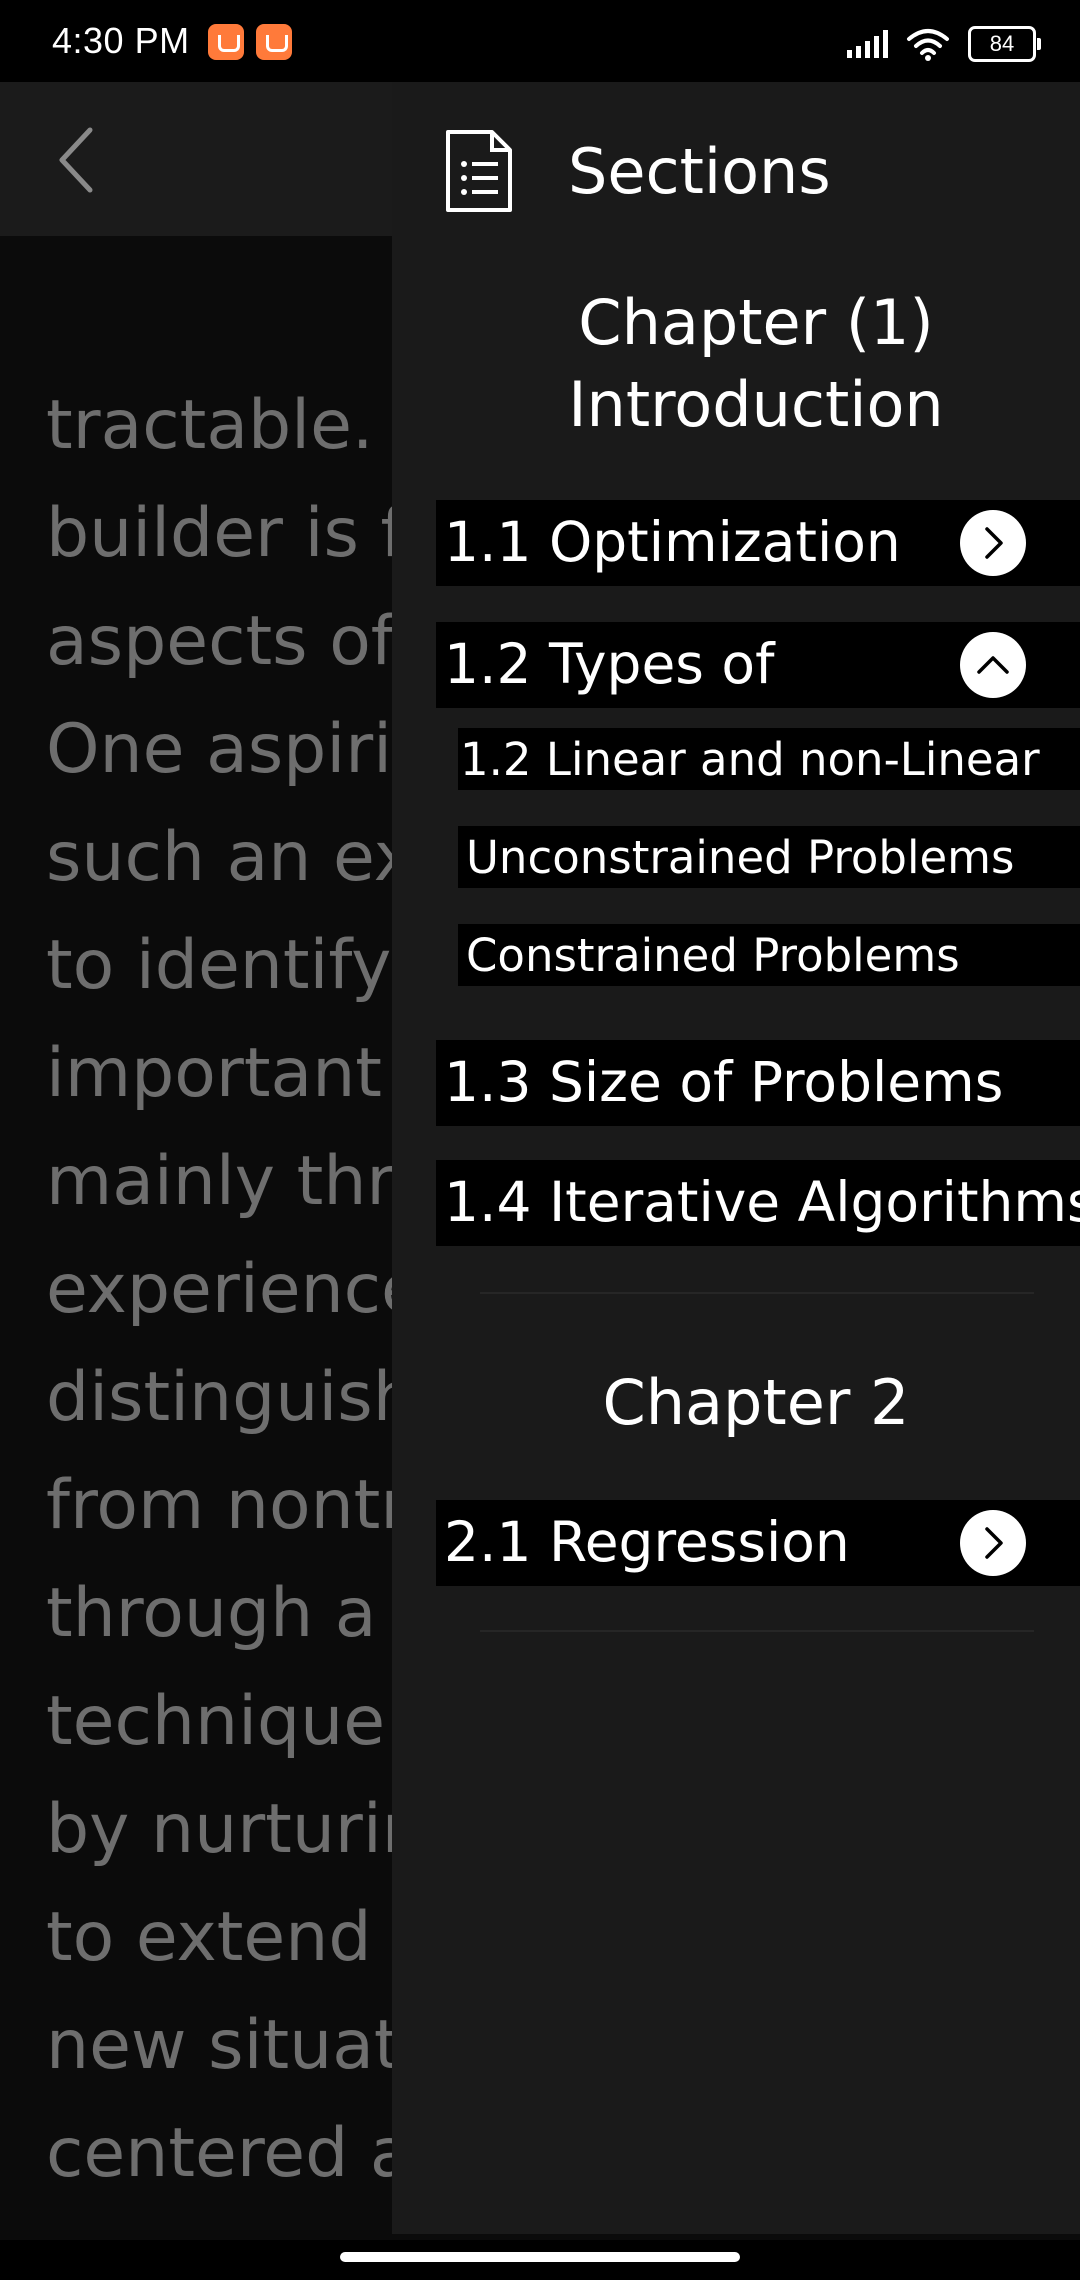  I want to click on subsection-label: Constrained Problems, so click(713, 955).